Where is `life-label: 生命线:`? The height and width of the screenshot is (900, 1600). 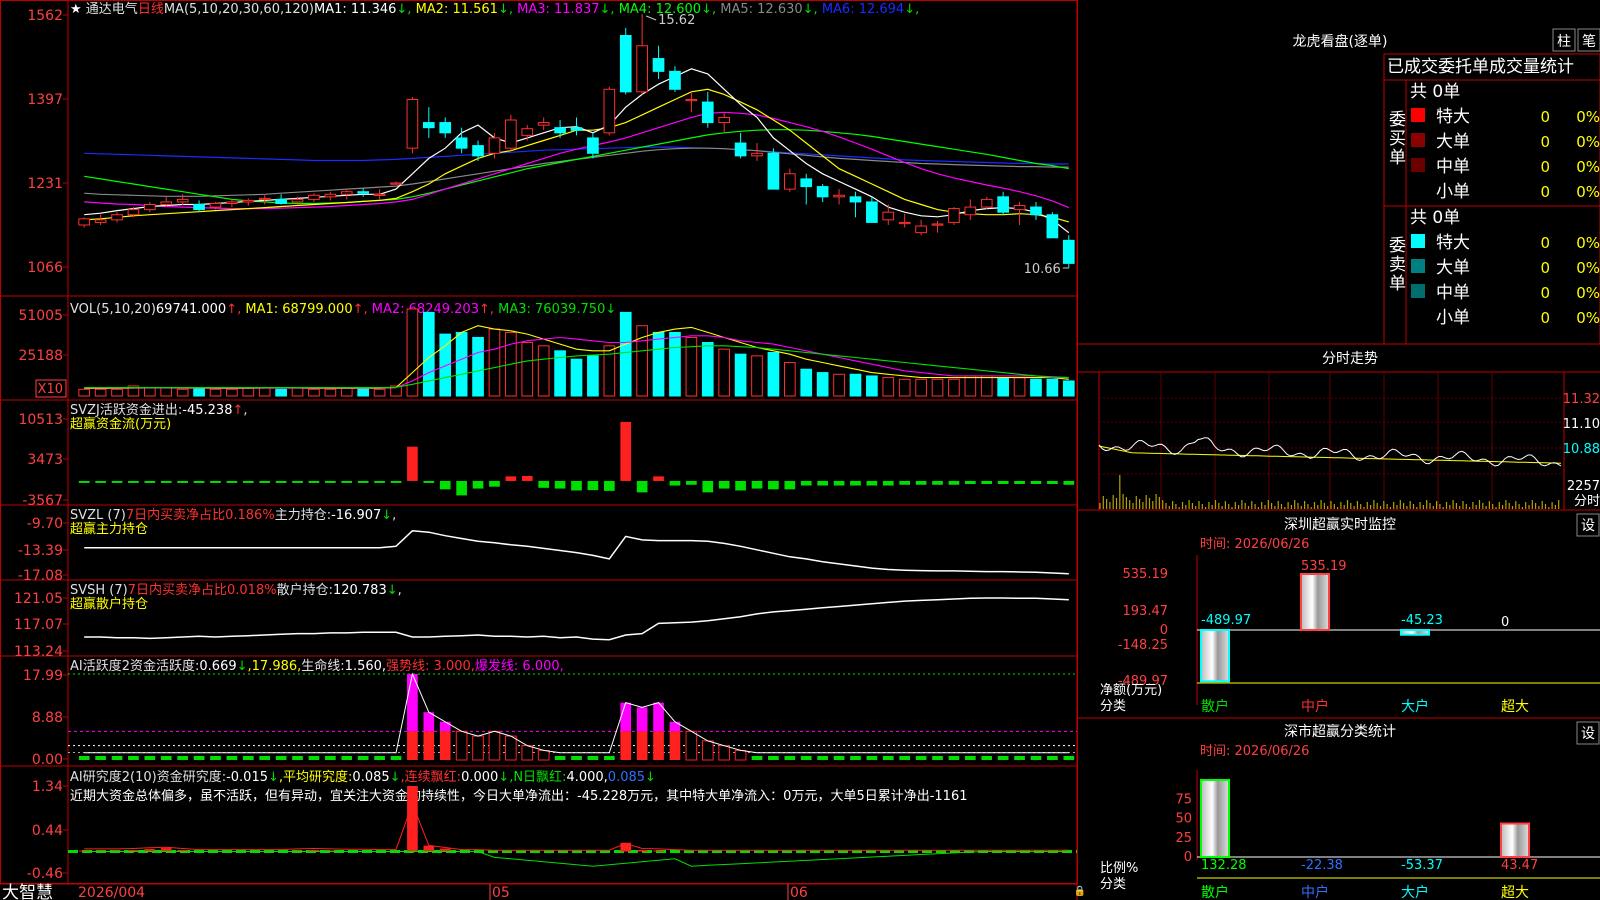
life-label: 生命线: is located at coordinates (322, 666).